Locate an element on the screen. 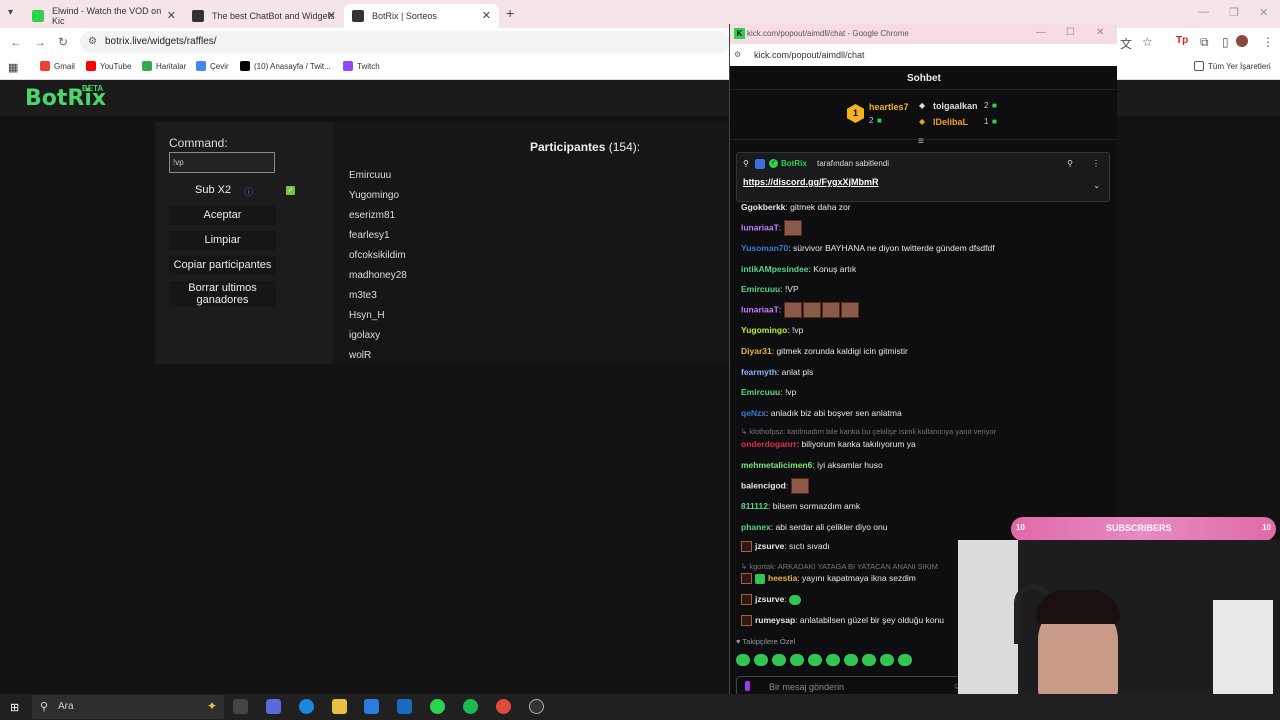  apps-grid-icon: ▦ is located at coordinates (13, 67).